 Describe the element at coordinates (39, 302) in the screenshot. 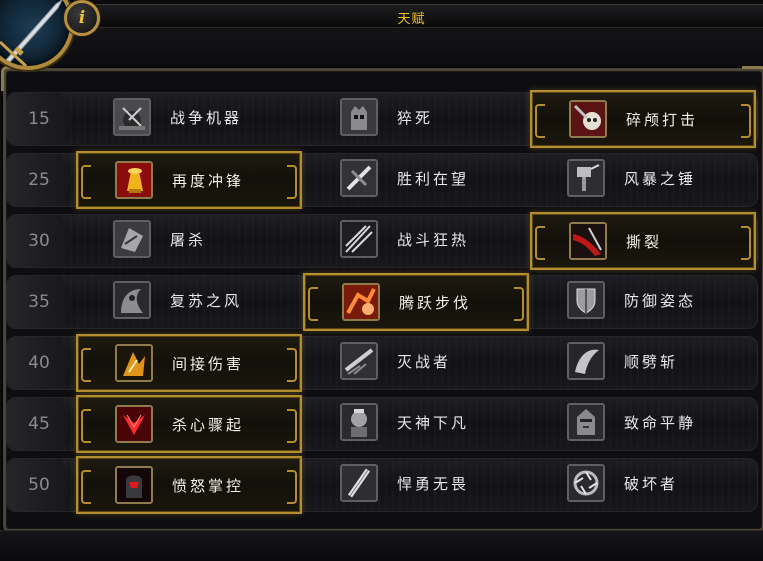

I see `tier-level-label: 35` at that location.